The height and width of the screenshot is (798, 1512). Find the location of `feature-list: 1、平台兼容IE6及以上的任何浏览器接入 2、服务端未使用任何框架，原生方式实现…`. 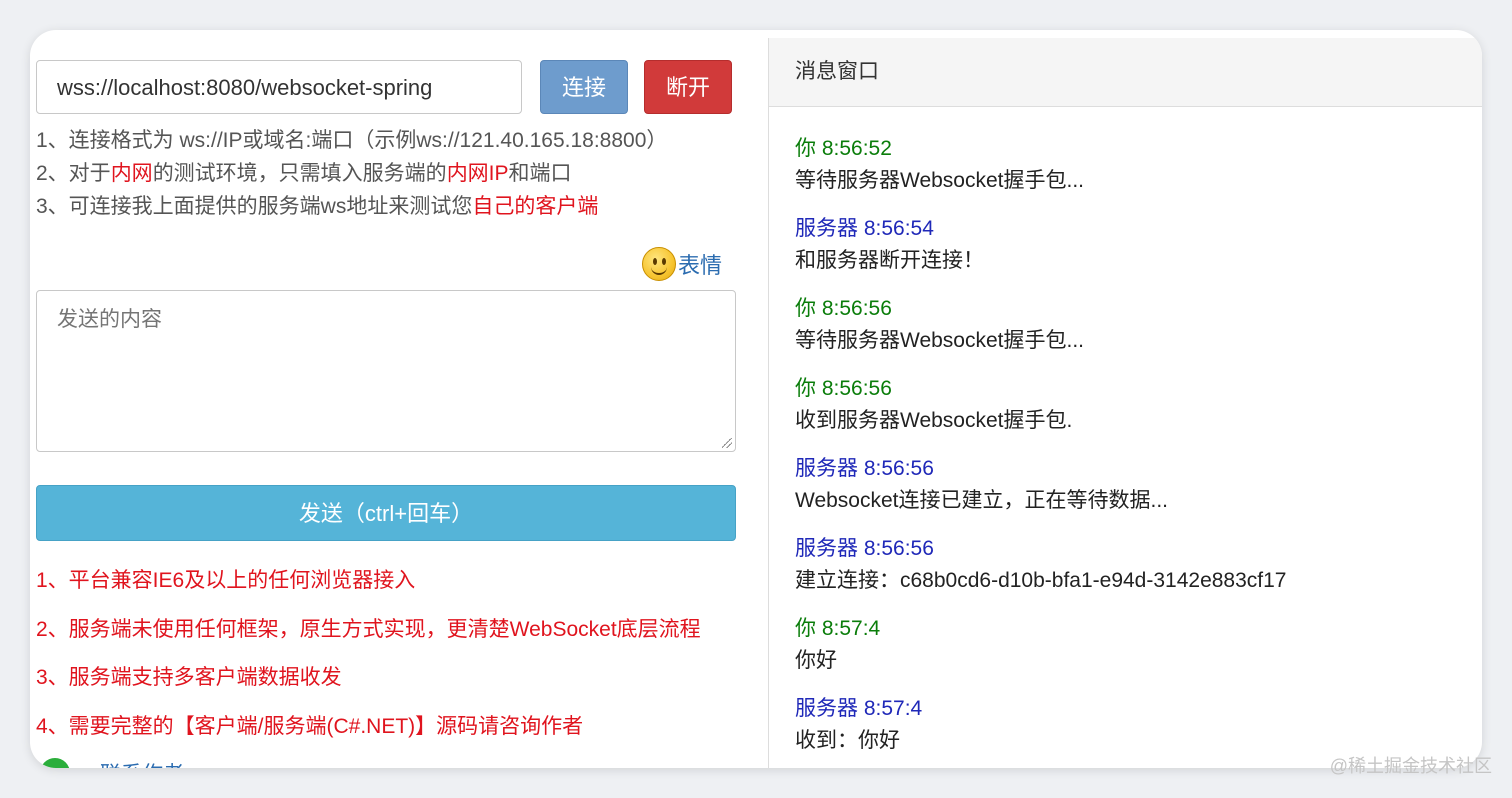

feature-list: 1、平台兼容IE6及以上的任何浏览器接入 2、服务端未使用任何框架，原生方式实现… is located at coordinates (368, 659).